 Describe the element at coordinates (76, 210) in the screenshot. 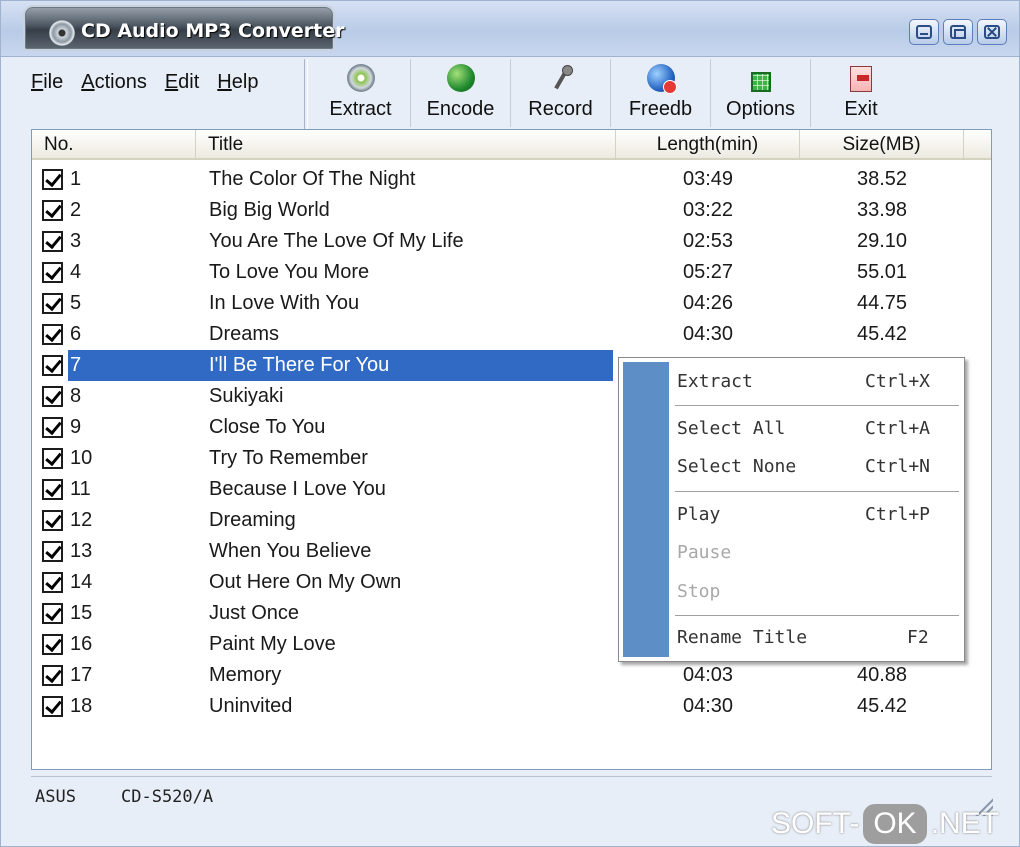

I see `track-number: 2` at that location.